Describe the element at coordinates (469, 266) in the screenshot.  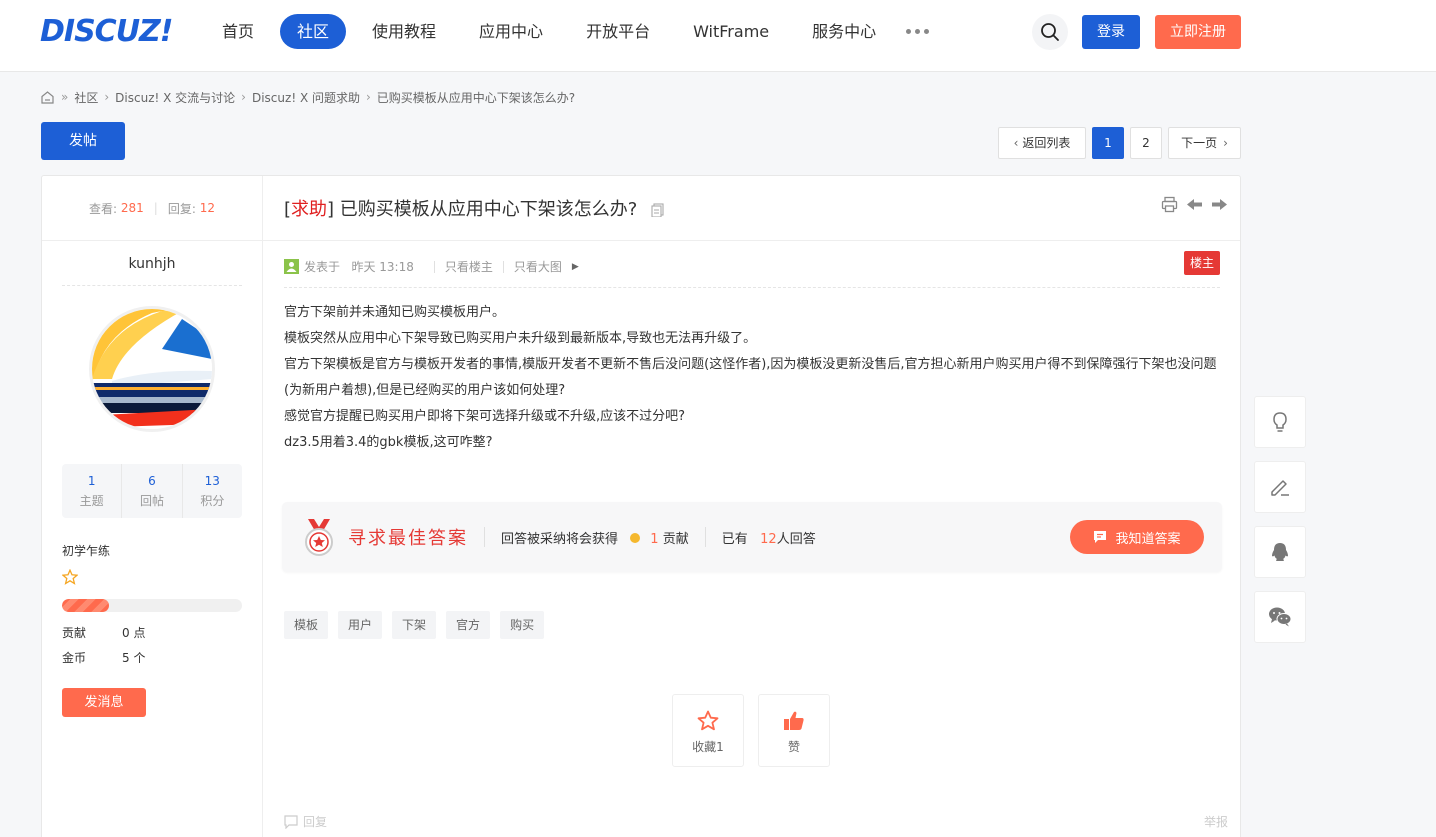
I see `only-owner-link: 只看楼主` at that location.